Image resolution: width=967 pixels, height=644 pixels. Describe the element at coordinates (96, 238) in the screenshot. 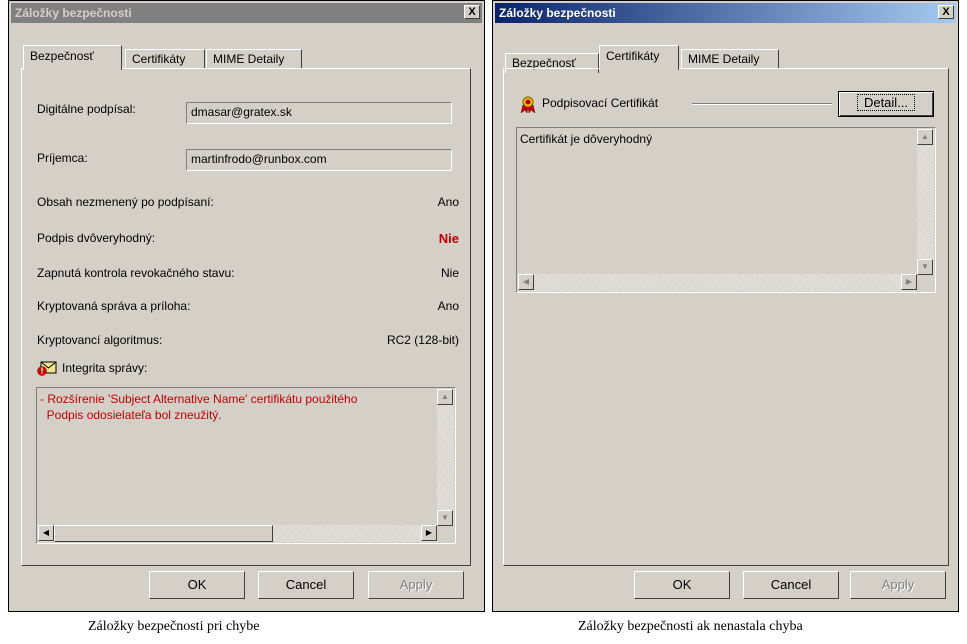

I see `row-label: Podpis dvôveryhodný:` at that location.